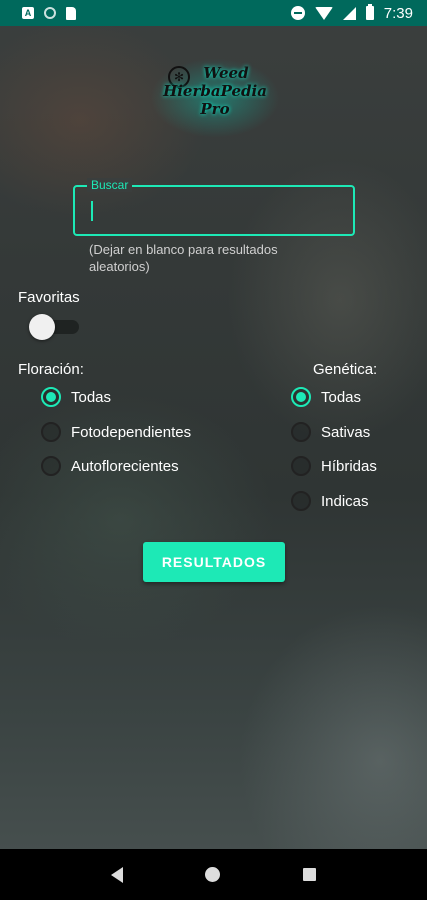 This screenshot has width=427, height=900. I want to click on radio-label: Sativas, so click(346, 432).